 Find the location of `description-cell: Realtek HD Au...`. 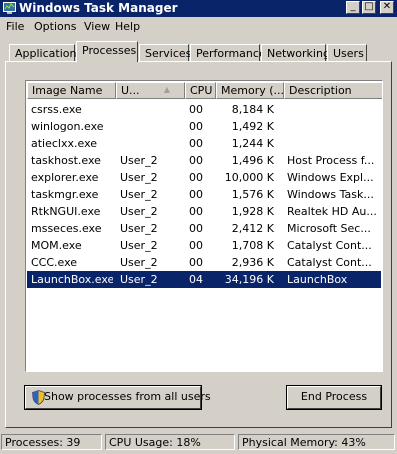

description-cell: Realtek HD Au... is located at coordinates (332, 211).